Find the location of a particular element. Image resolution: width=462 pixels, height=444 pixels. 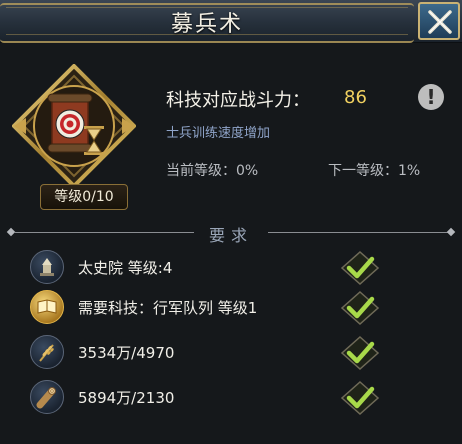

next-level-bonus: 下一等级：1% is located at coordinates (374, 171).